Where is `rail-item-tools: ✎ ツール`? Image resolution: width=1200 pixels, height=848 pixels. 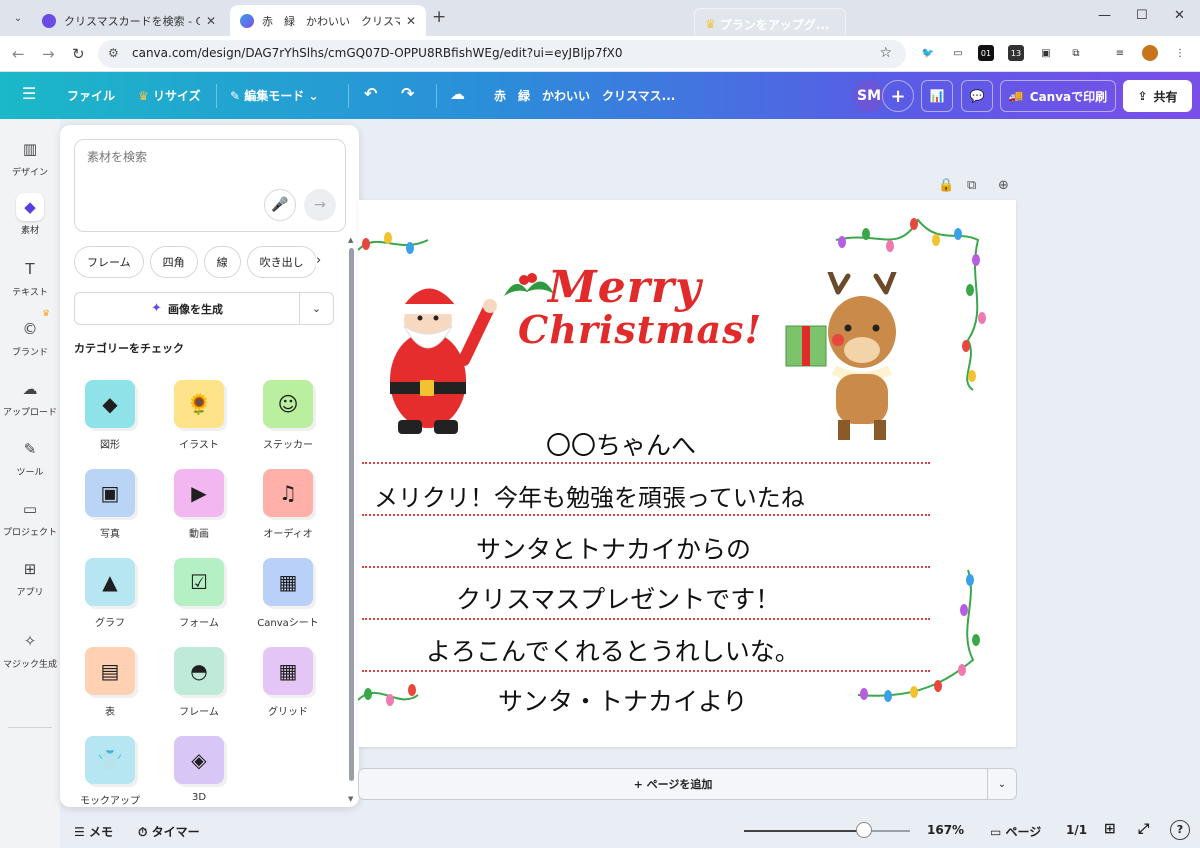
rail-item-tools: ✎ ツール is located at coordinates (30, 456).